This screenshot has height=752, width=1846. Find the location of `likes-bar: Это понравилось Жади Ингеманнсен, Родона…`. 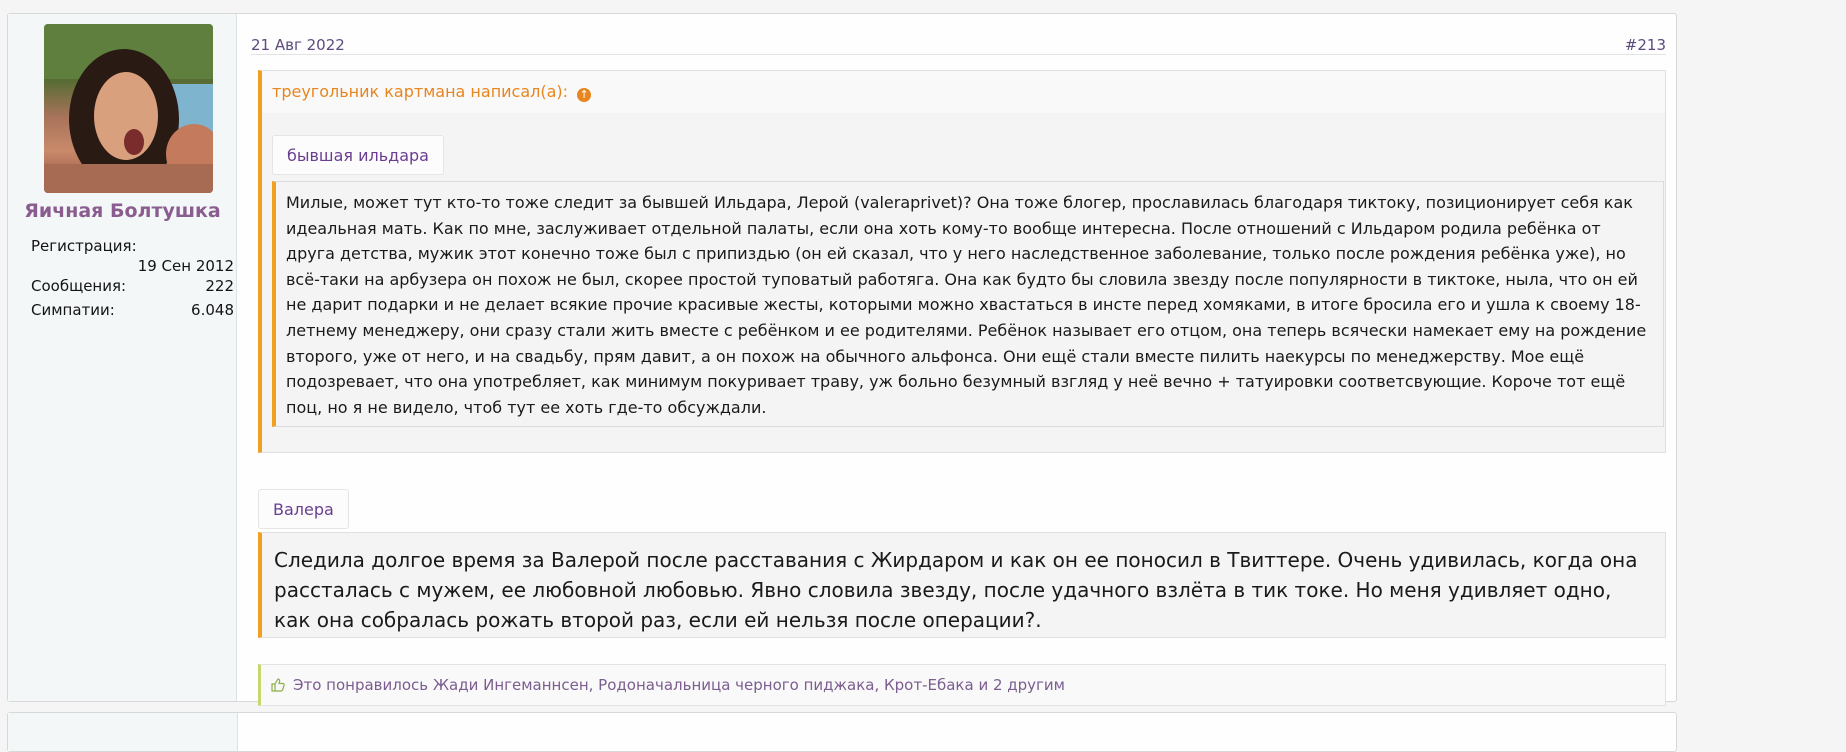

likes-bar: Это понравилось Жади Ингеманнсен, Родона… is located at coordinates (962, 685).